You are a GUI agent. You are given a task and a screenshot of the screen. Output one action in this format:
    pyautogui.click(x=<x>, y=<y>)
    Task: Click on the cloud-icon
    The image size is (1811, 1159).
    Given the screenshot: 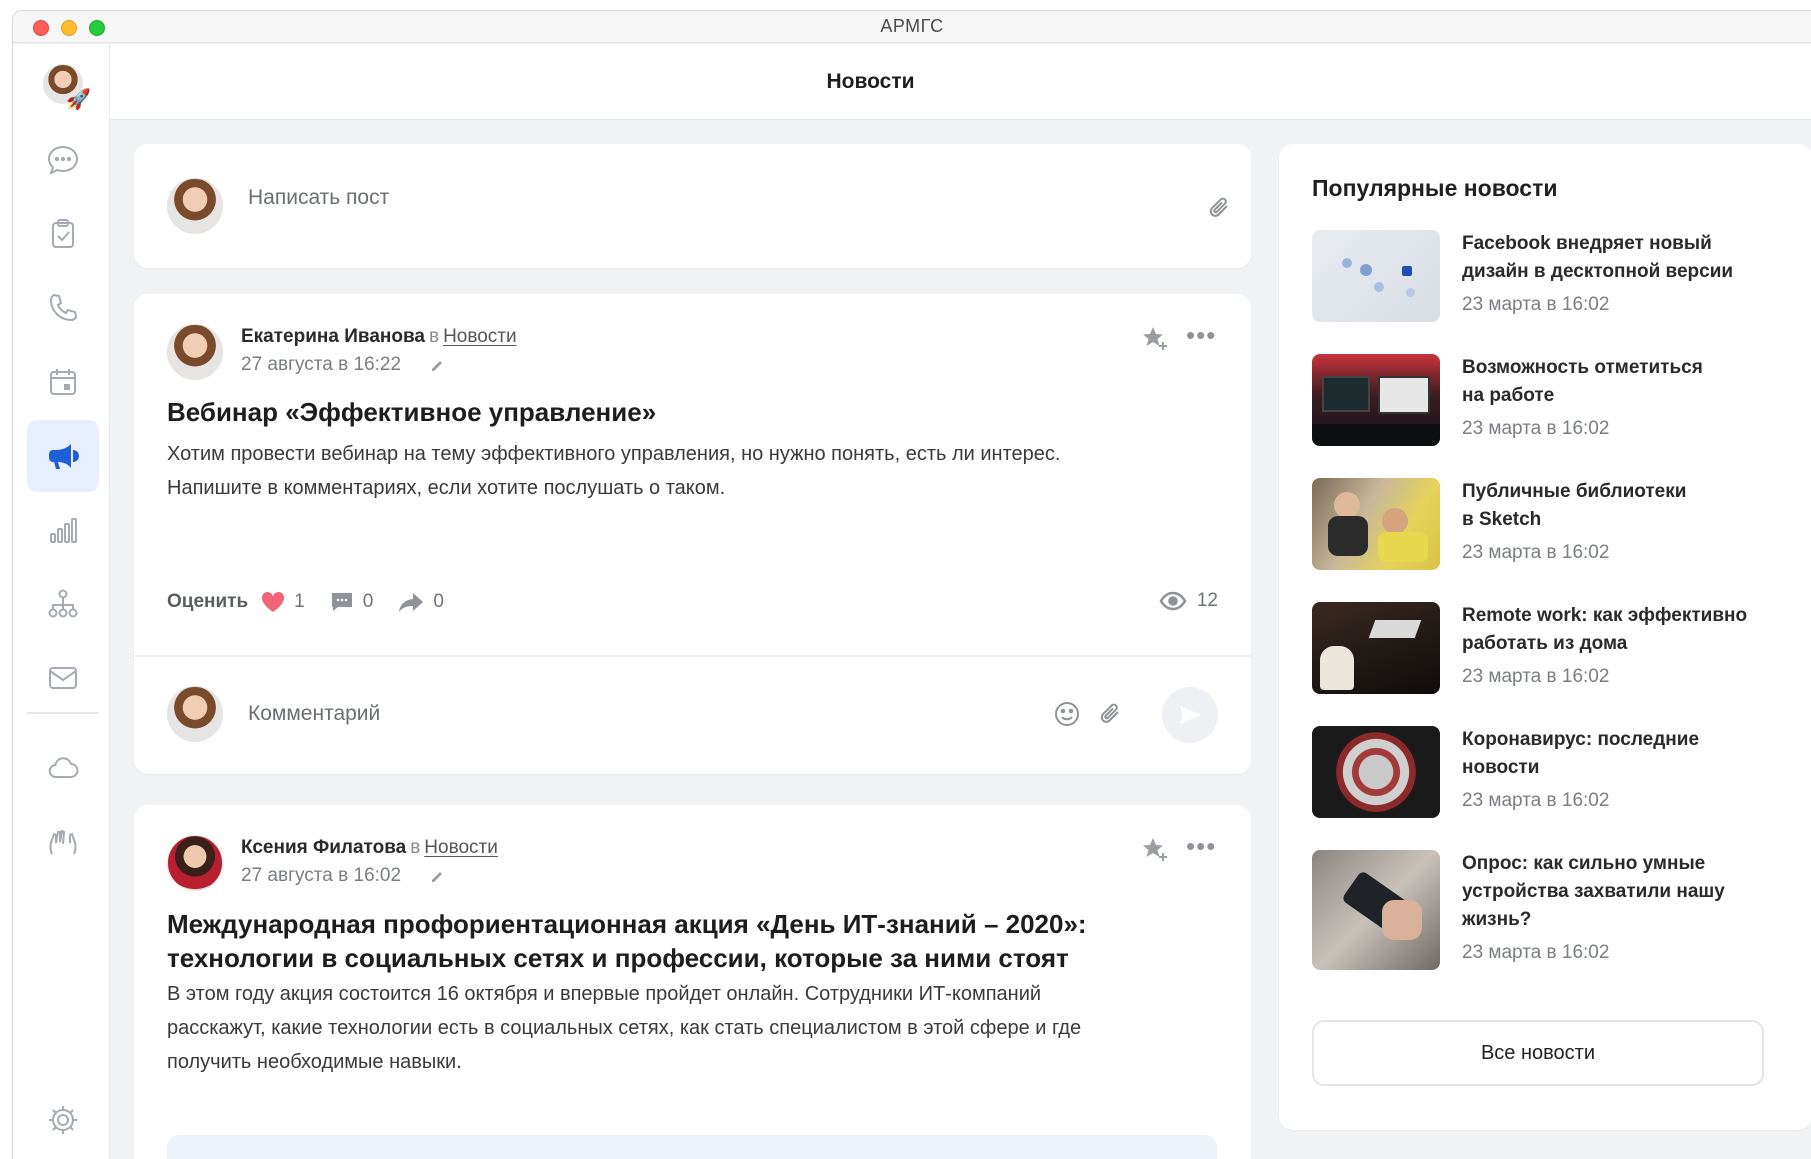 What is the action you would take?
    pyautogui.click(x=63, y=767)
    